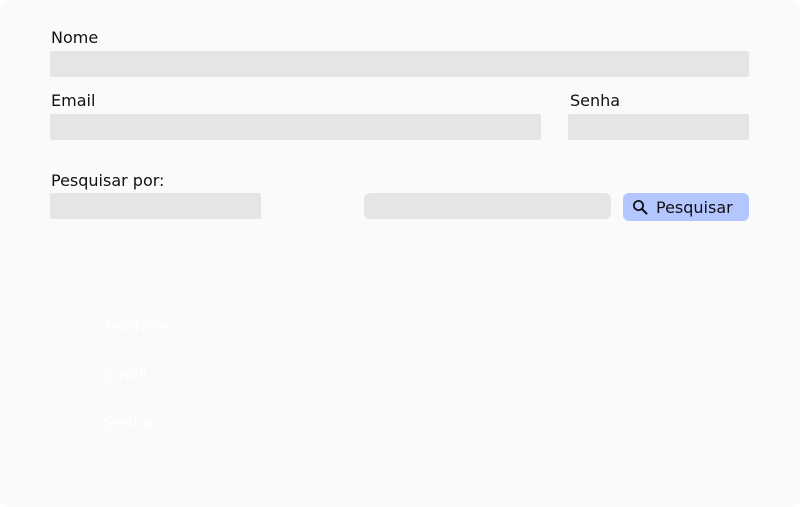  What do you see at coordinates (73, 100) in the screenshot?
I see `email-label: Email` at bounding box center [73, 100].